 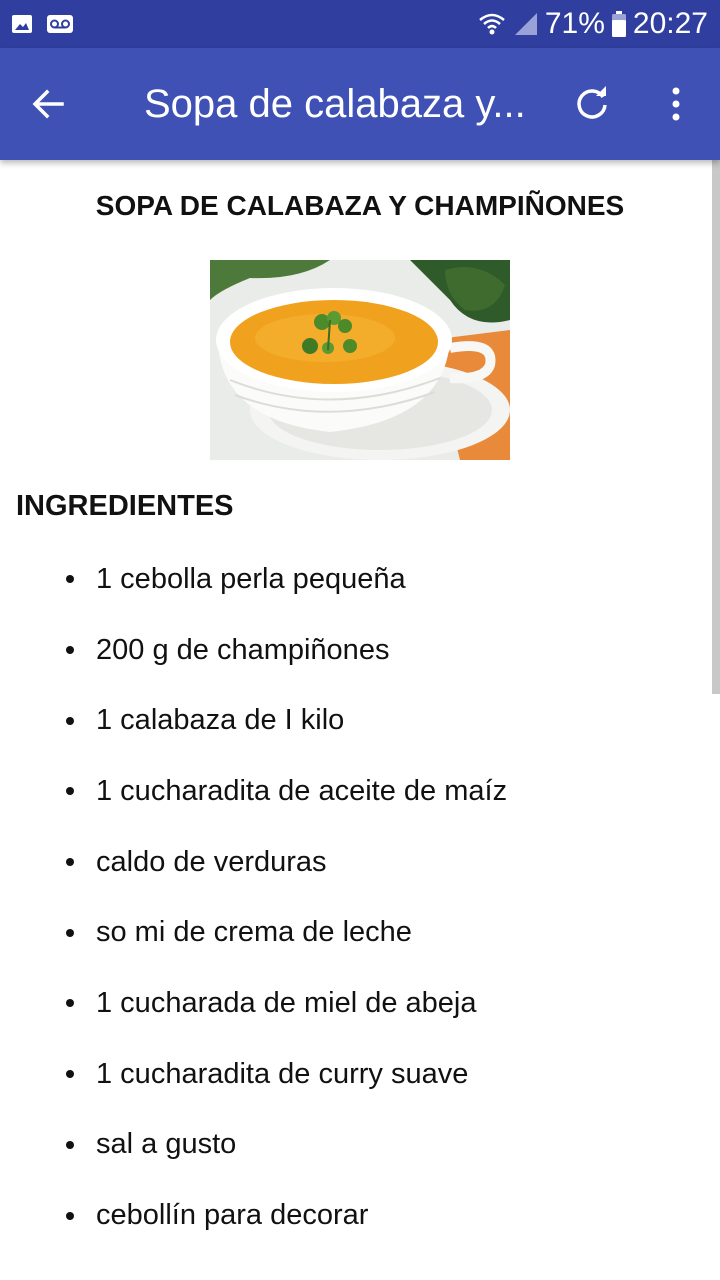 I want to click on soup-image, so click(x=360, y=360).